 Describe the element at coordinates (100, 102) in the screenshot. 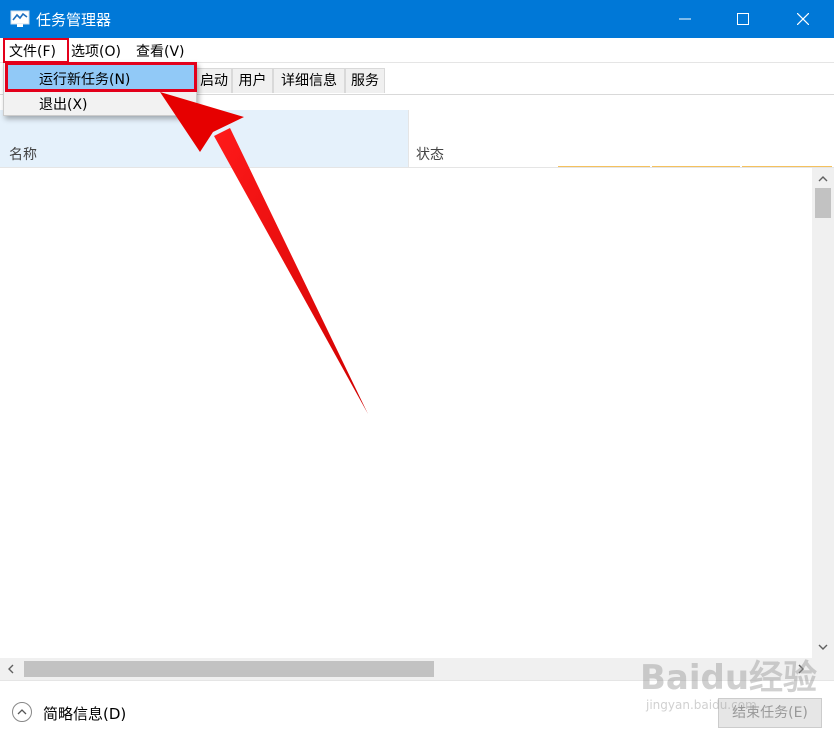

I see `menu-item-exit: 退出(X)` at that location.